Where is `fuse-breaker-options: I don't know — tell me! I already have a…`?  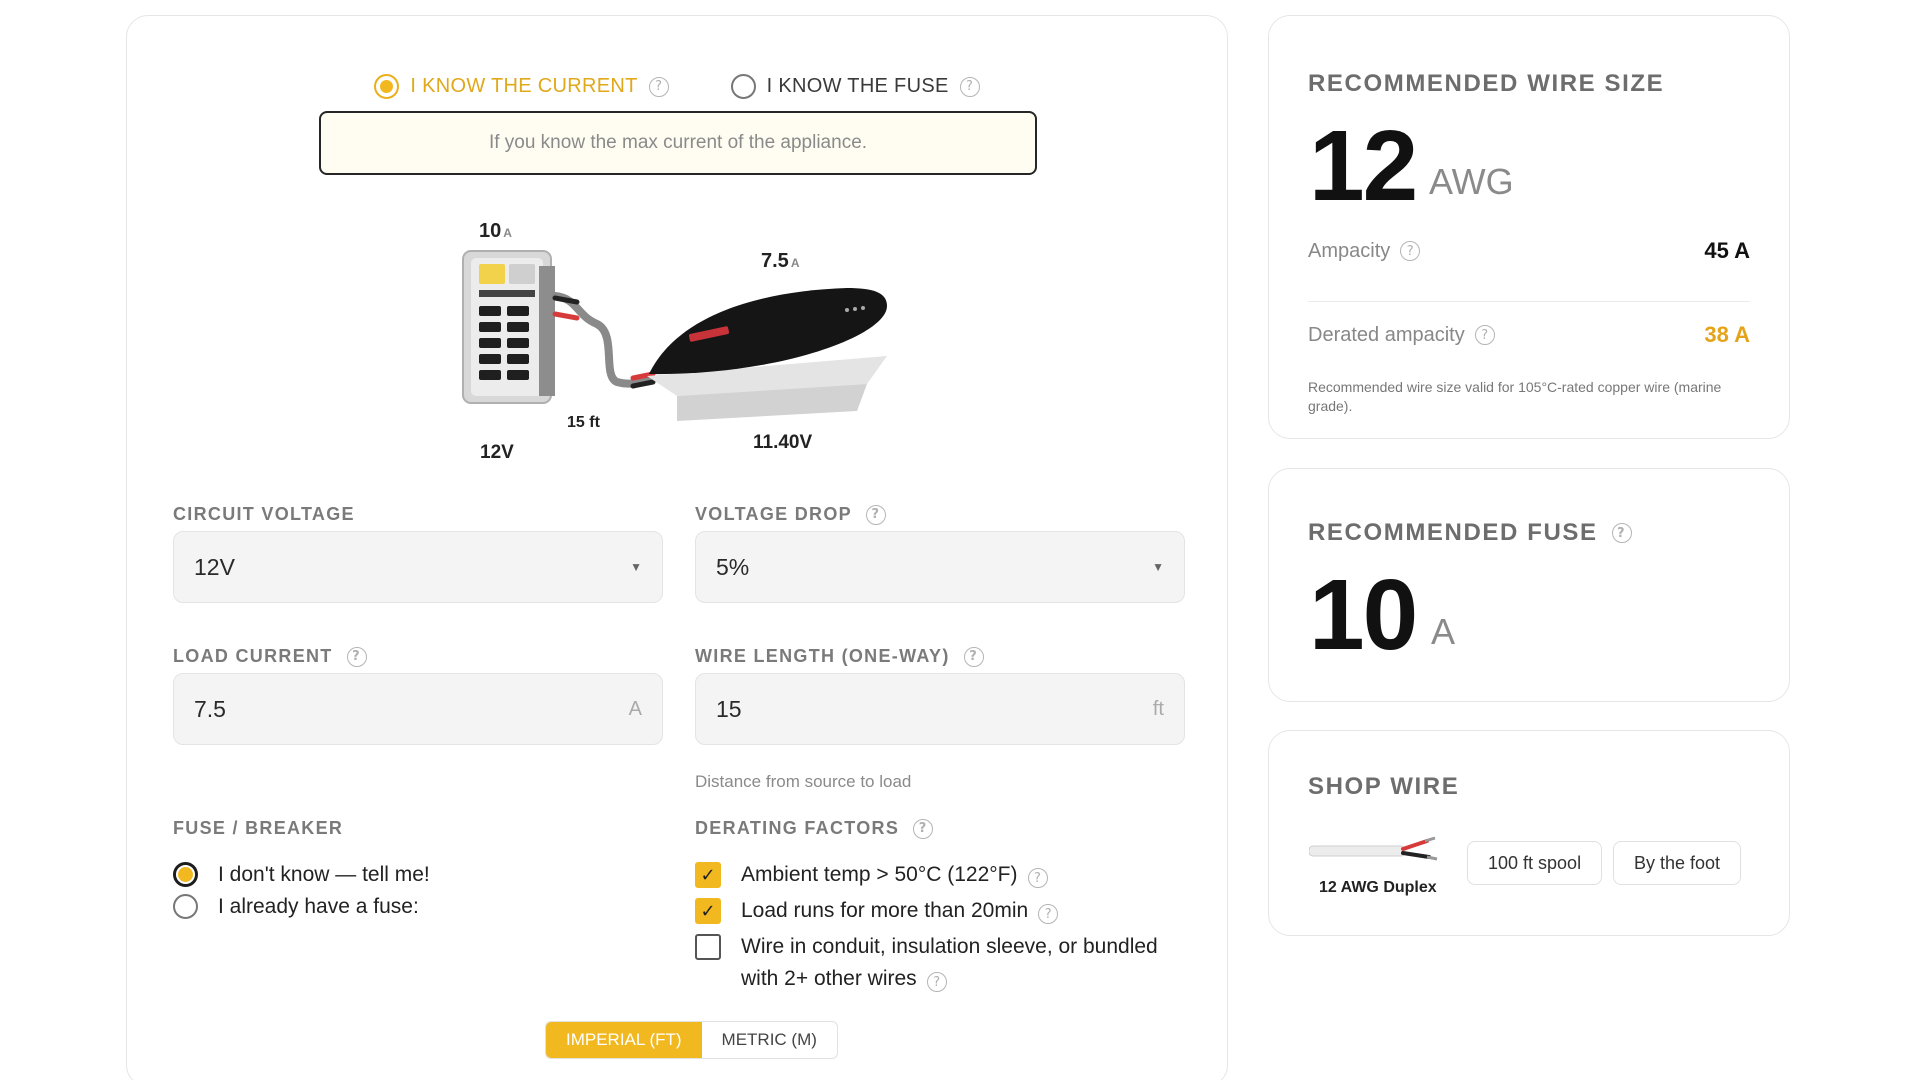
fuse-breaker-options: I don't know — tell me! I already have a… is located at coordinates (301, 891).